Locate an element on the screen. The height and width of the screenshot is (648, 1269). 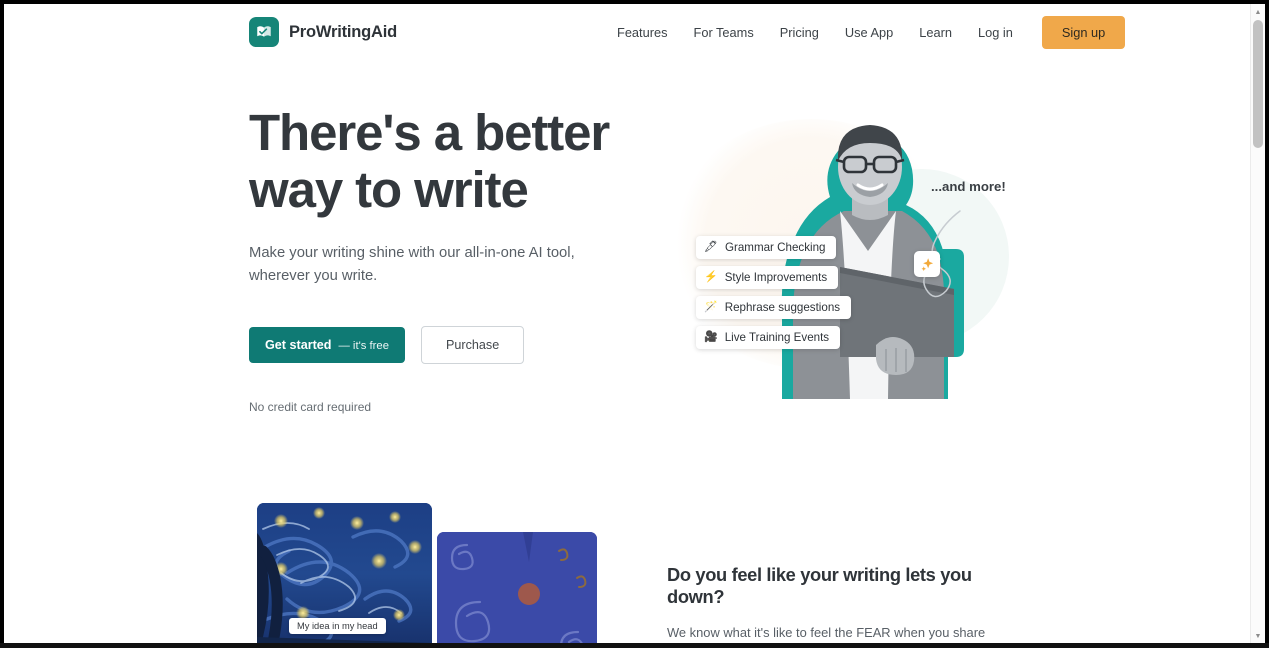
purchase-button: Purchase is located at coordinates (473, 345).